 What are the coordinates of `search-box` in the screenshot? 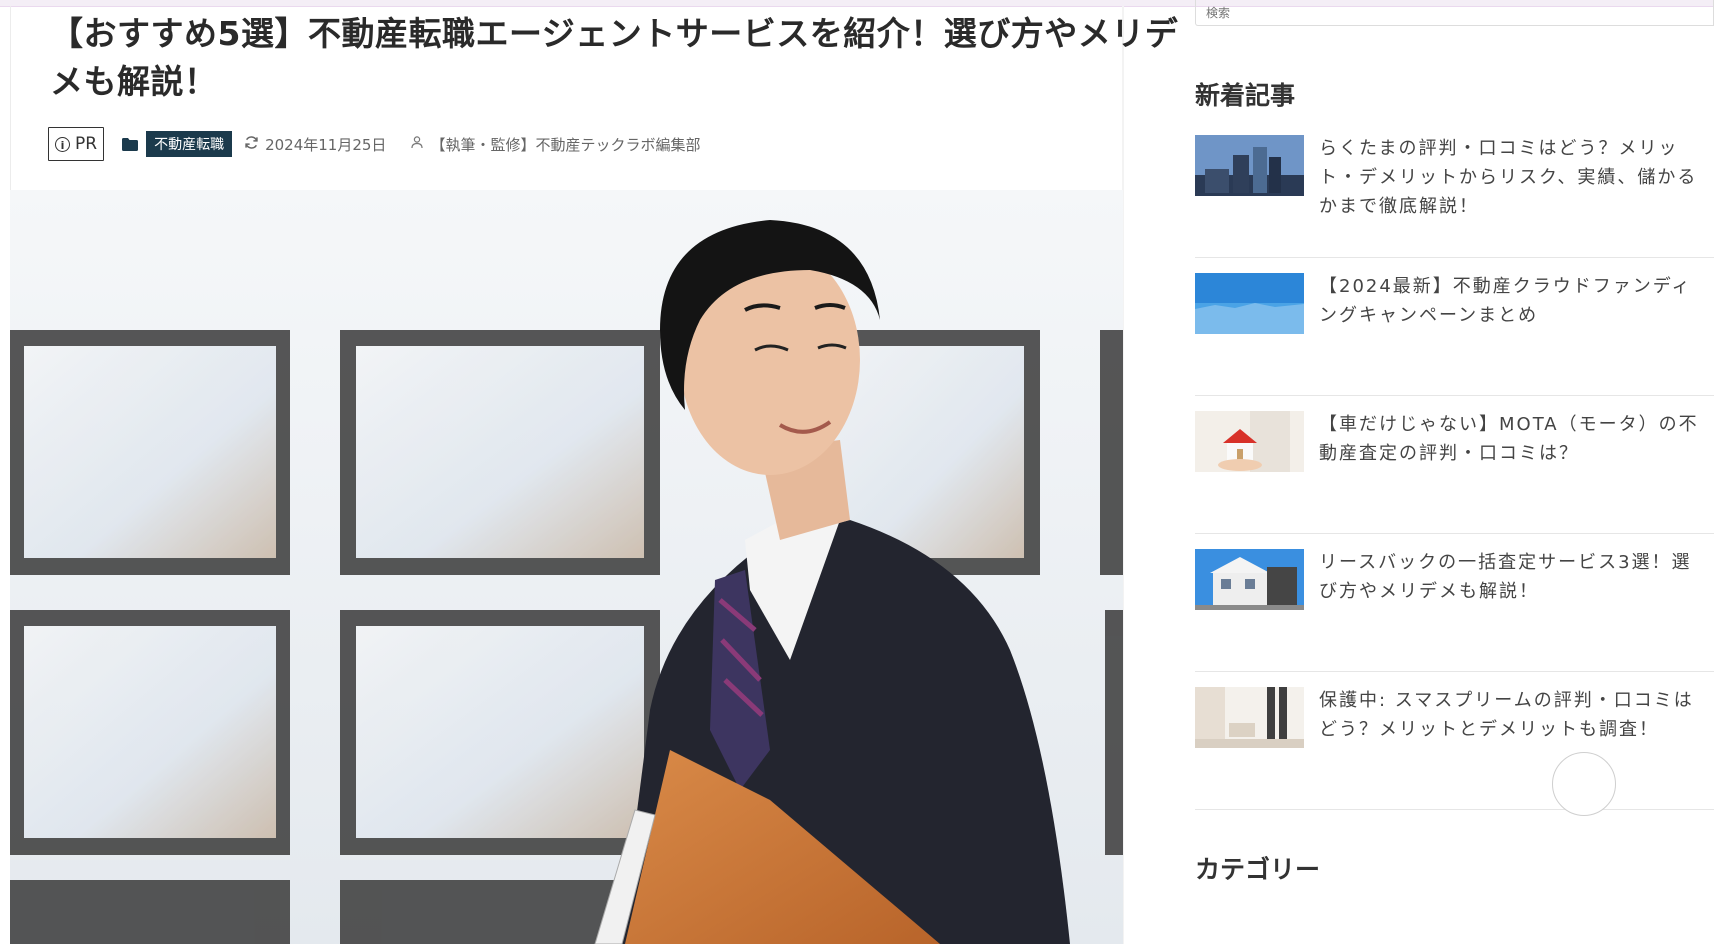 It's located at (1454, 13).